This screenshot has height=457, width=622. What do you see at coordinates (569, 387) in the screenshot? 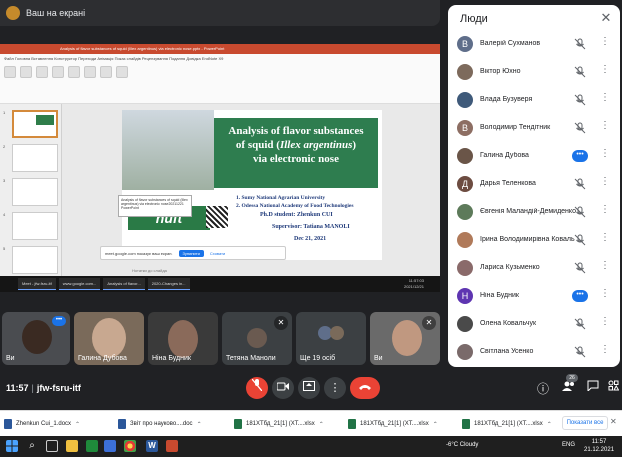
I see `people-button` at bounding box center [569, 387].